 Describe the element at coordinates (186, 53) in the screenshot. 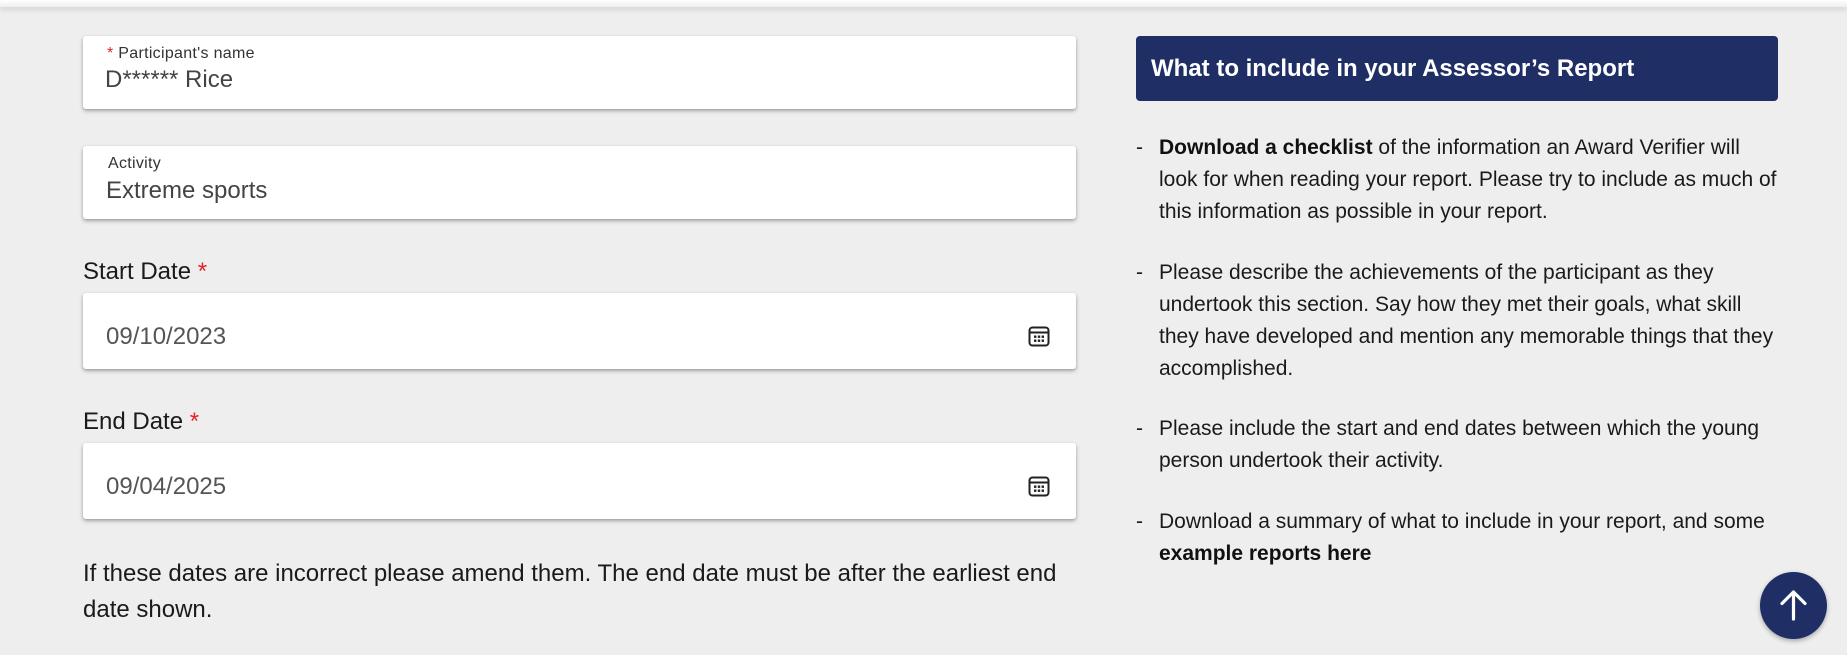

I see `participant-name-label-text: Participant's name` at that location.